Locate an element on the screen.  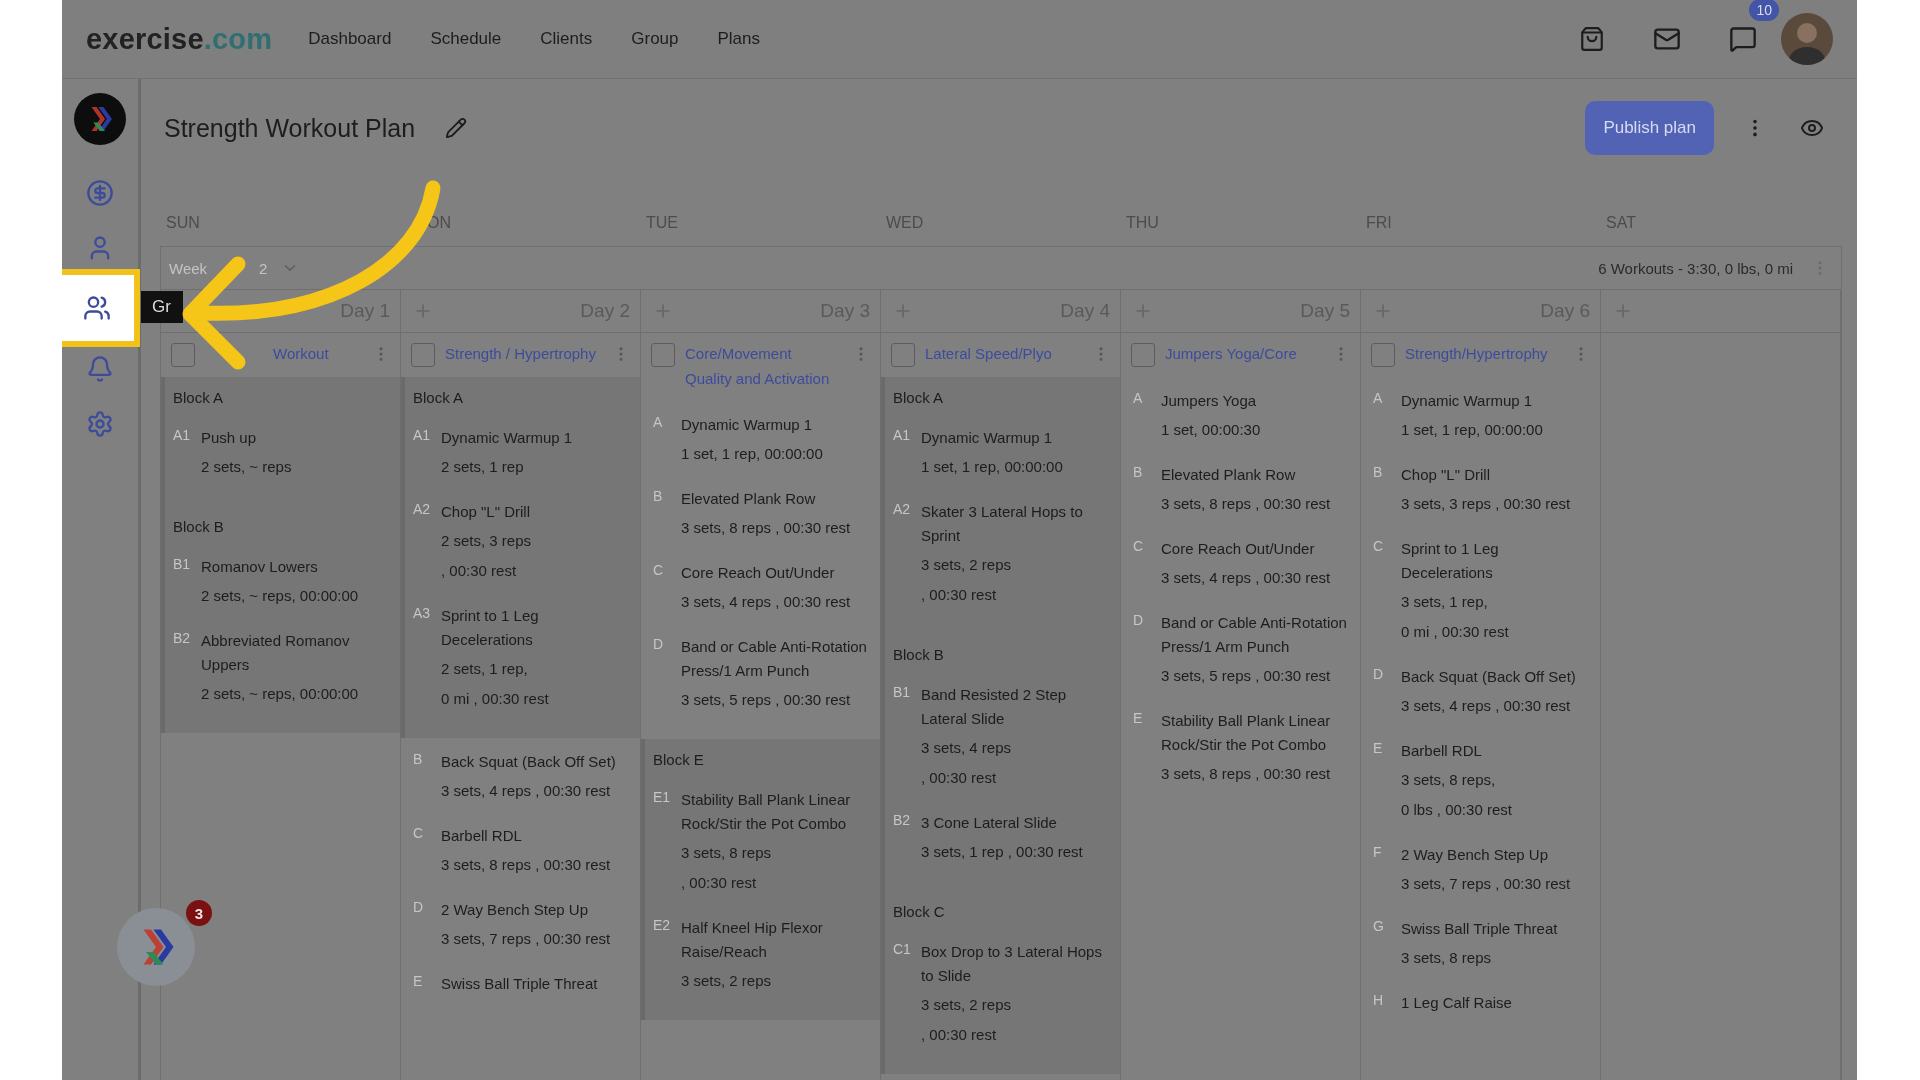
exercise-code: B is located at coordinates (658, 496).